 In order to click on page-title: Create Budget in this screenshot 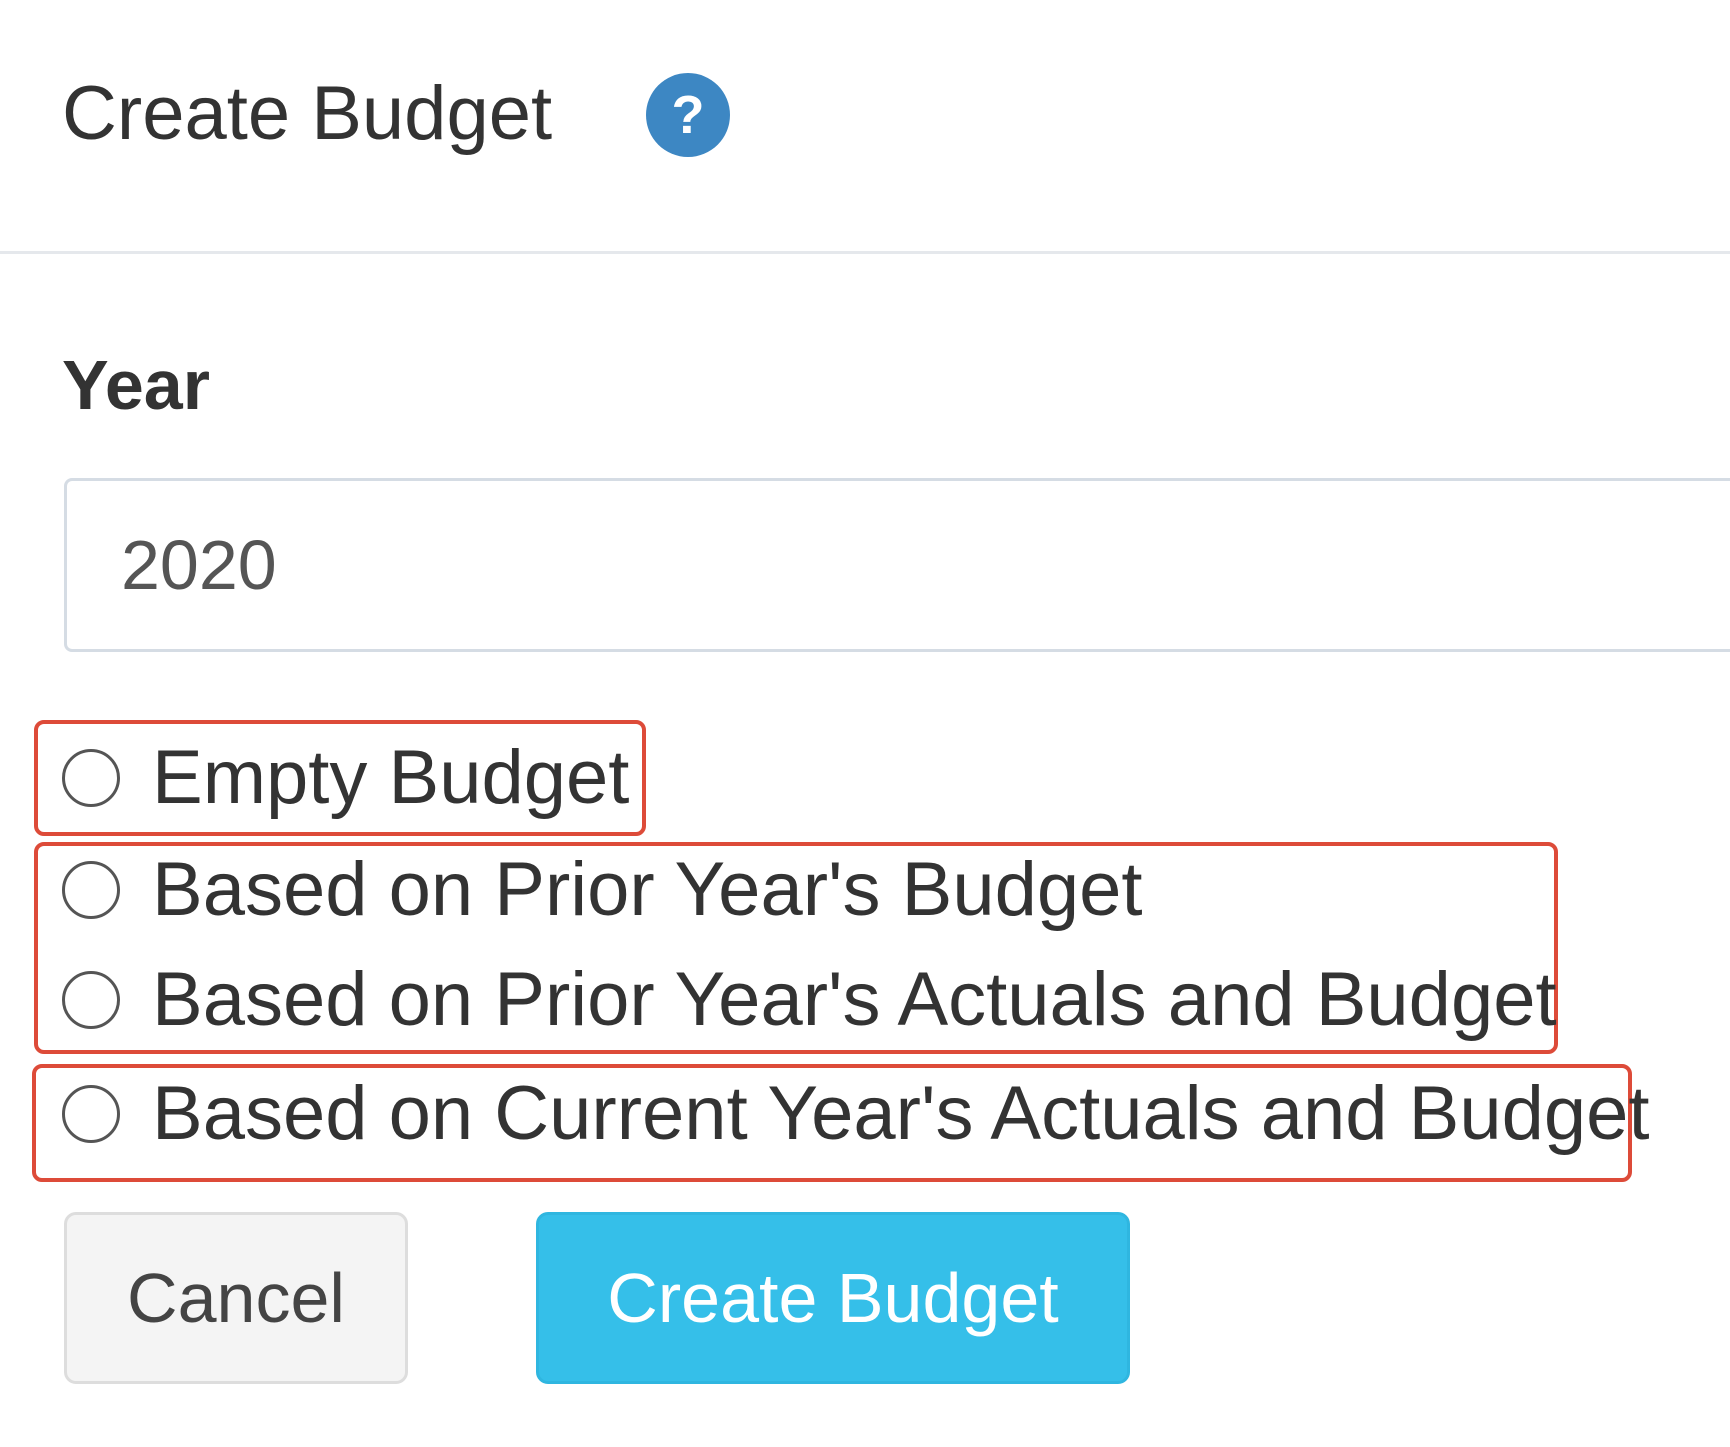, I will do `click(307, 113)`.